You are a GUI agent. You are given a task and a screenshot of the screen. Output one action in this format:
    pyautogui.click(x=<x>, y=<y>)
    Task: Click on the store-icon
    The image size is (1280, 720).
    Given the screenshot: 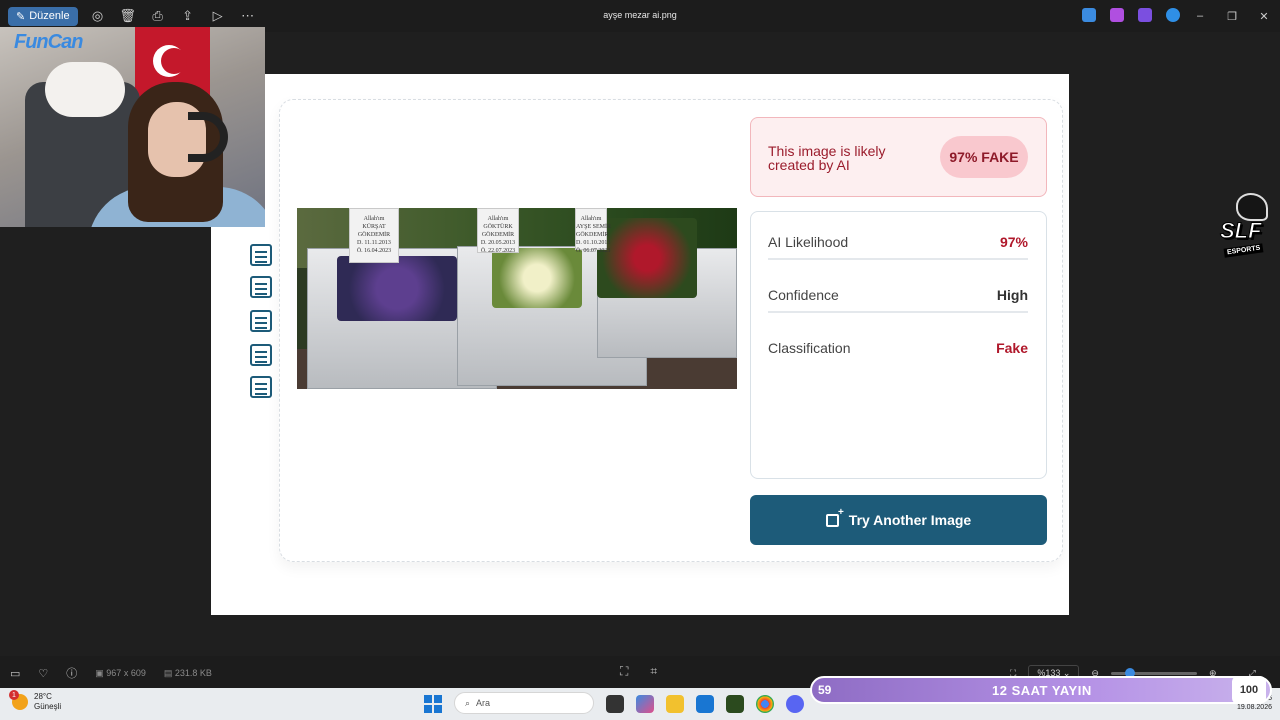 What is the action you would take?
    pyautogui.click(x=705, y=704)
    